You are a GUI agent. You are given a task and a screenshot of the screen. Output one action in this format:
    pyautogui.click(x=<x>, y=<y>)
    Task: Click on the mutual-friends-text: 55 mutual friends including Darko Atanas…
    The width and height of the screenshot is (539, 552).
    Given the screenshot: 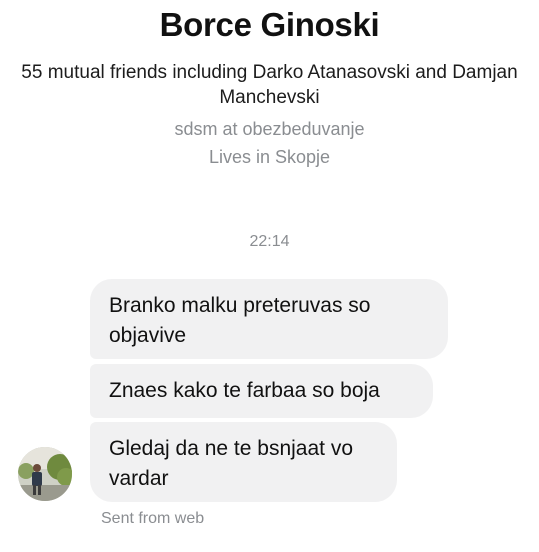 What is the action you would take?
    pyautogui.click(x=269, y=85)
    